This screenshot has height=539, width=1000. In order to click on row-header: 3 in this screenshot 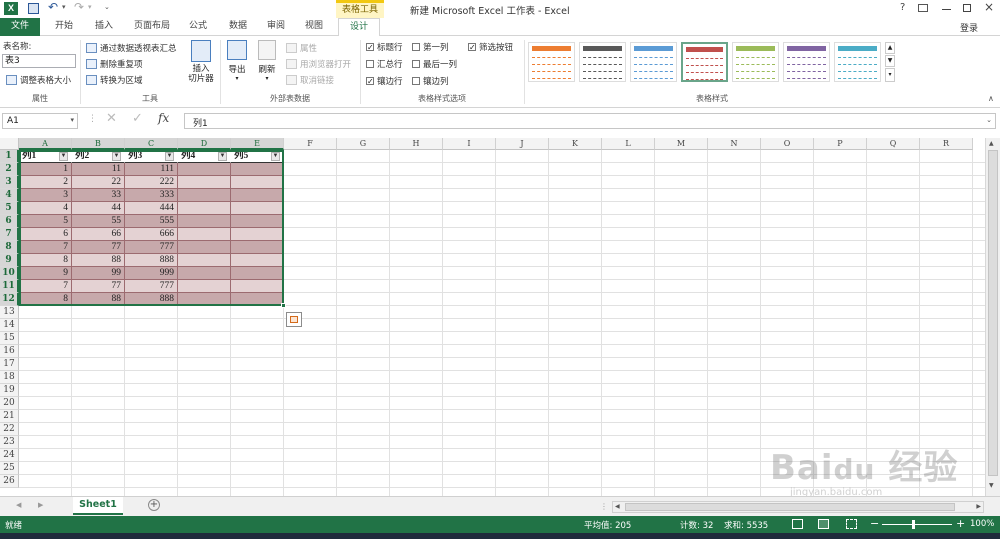, I will do `click(9, 182)`.